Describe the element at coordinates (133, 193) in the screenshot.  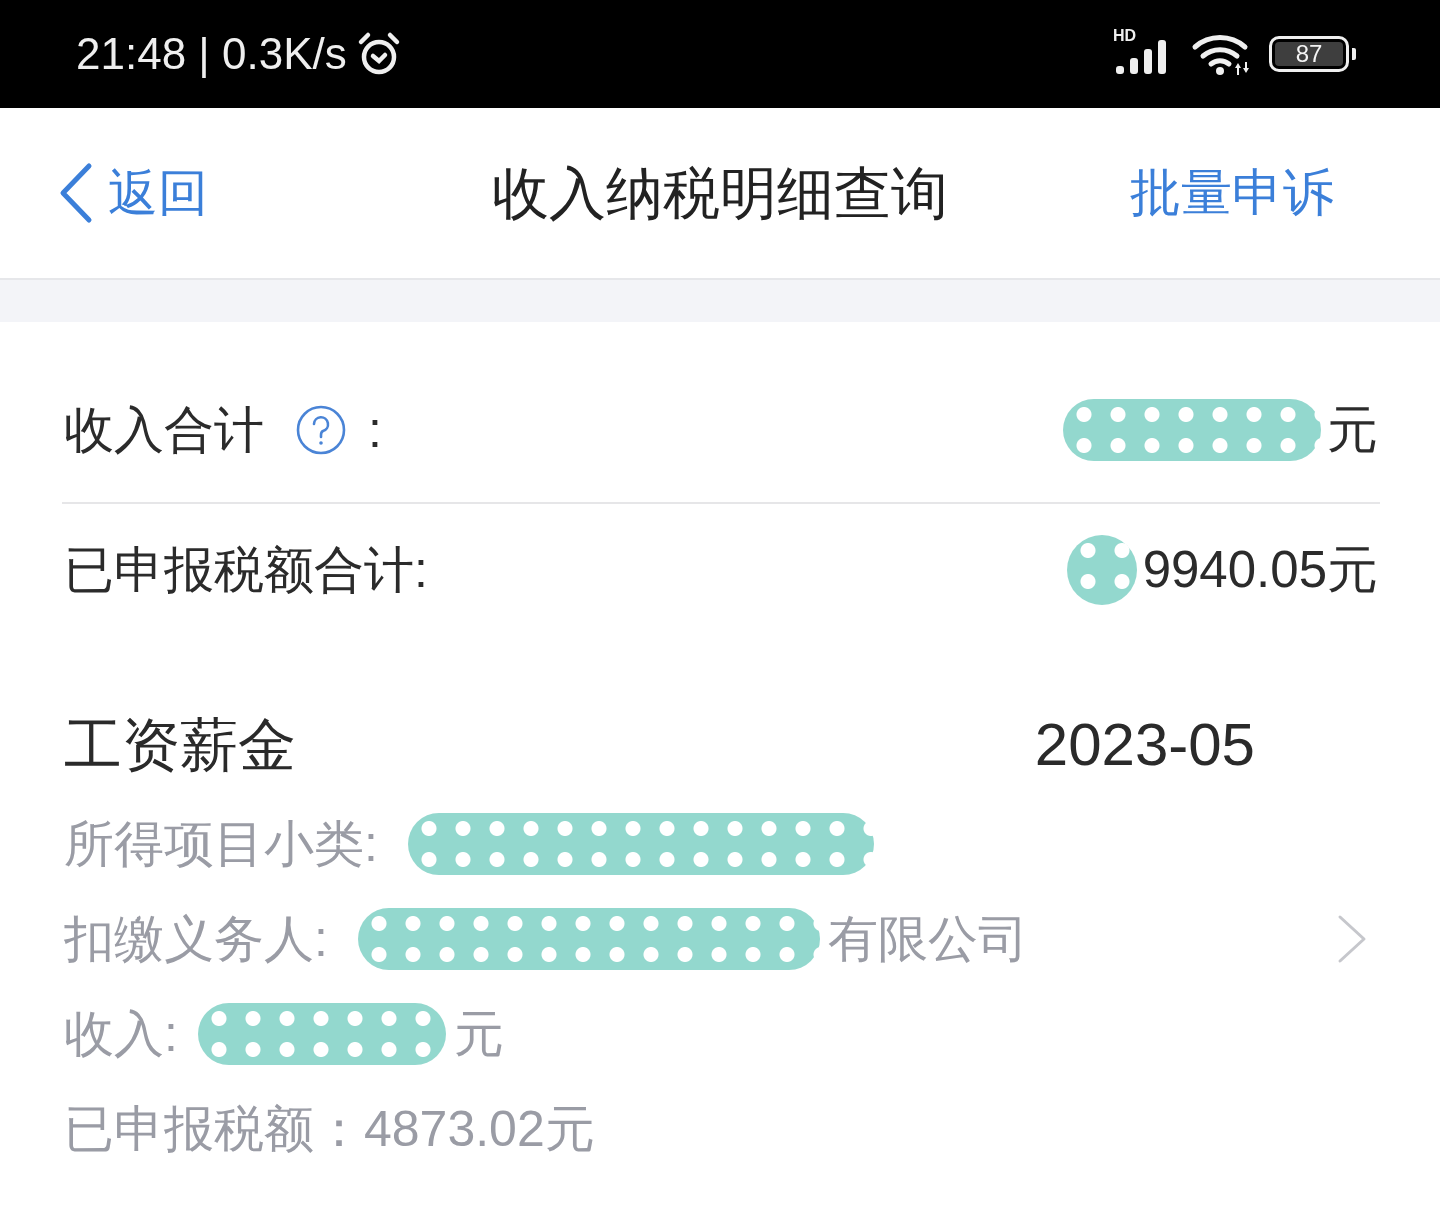
I see `back-button: 返回` at that location.